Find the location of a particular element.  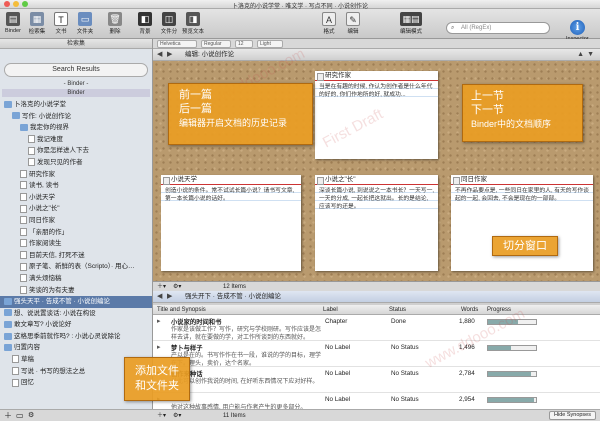

binder-item: 「亲朋的作」 is located at coordinates (76, 233).